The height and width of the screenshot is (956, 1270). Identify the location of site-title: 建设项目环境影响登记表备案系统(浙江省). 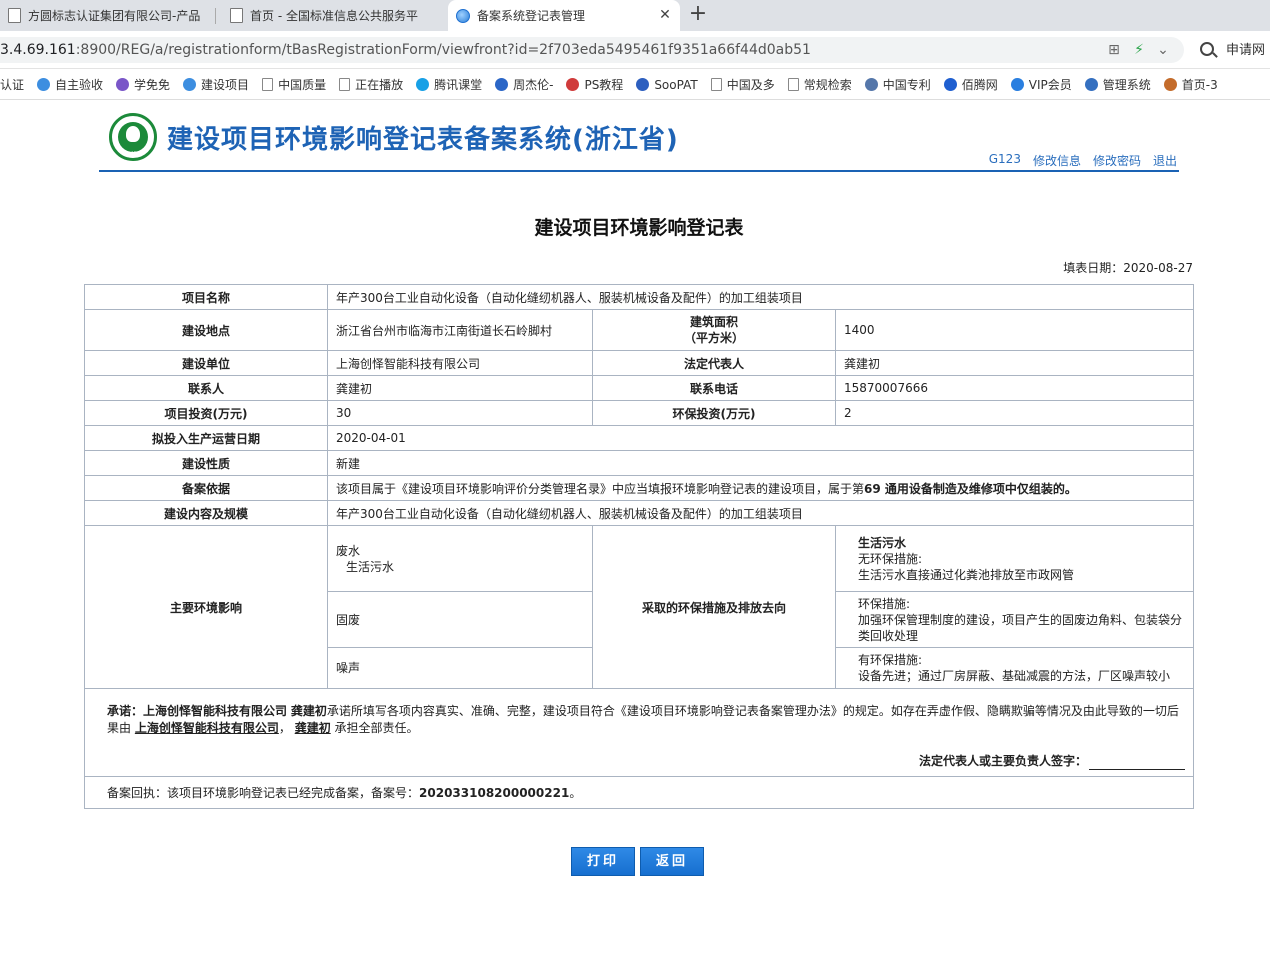
(423, 140).